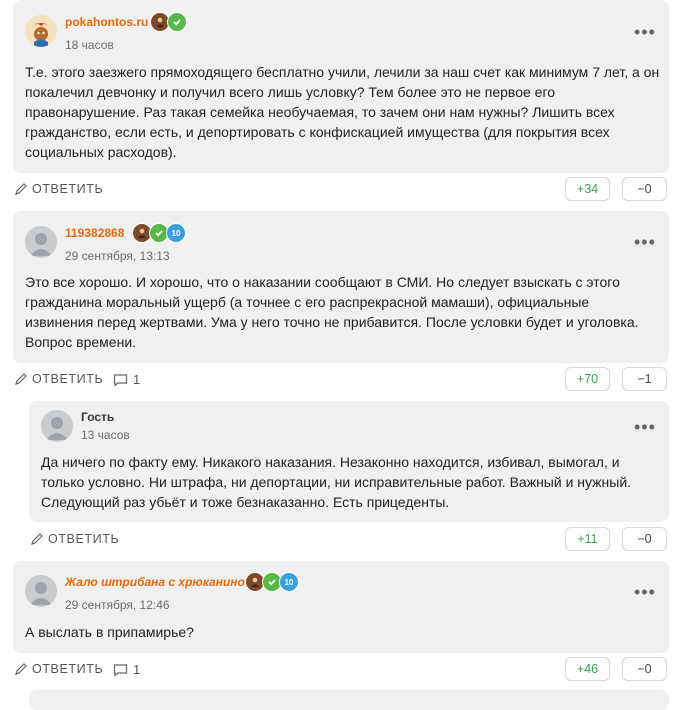 This screenshot has width=682, height=710. What do you see at coordinates (587, 539) in the screenshot?
I see `upvote-button: +11` at bounding box center [587, 539].